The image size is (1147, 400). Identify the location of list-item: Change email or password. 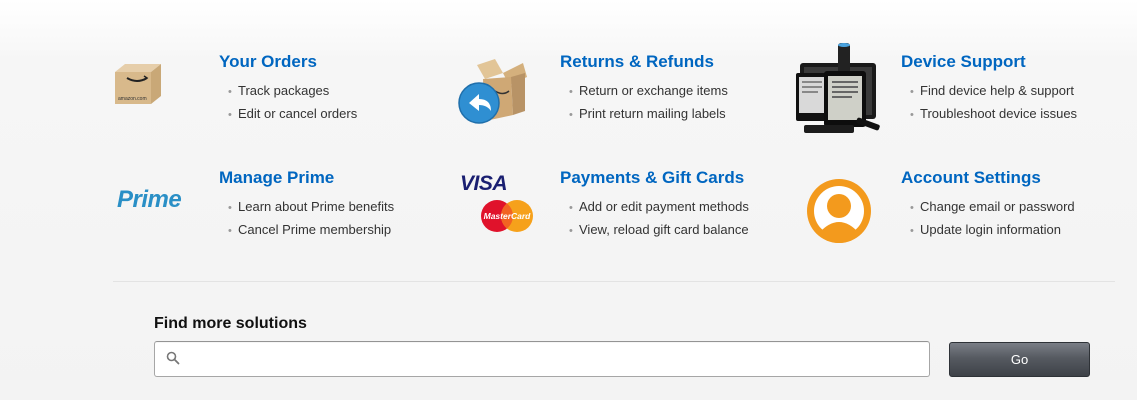
(992, 207).